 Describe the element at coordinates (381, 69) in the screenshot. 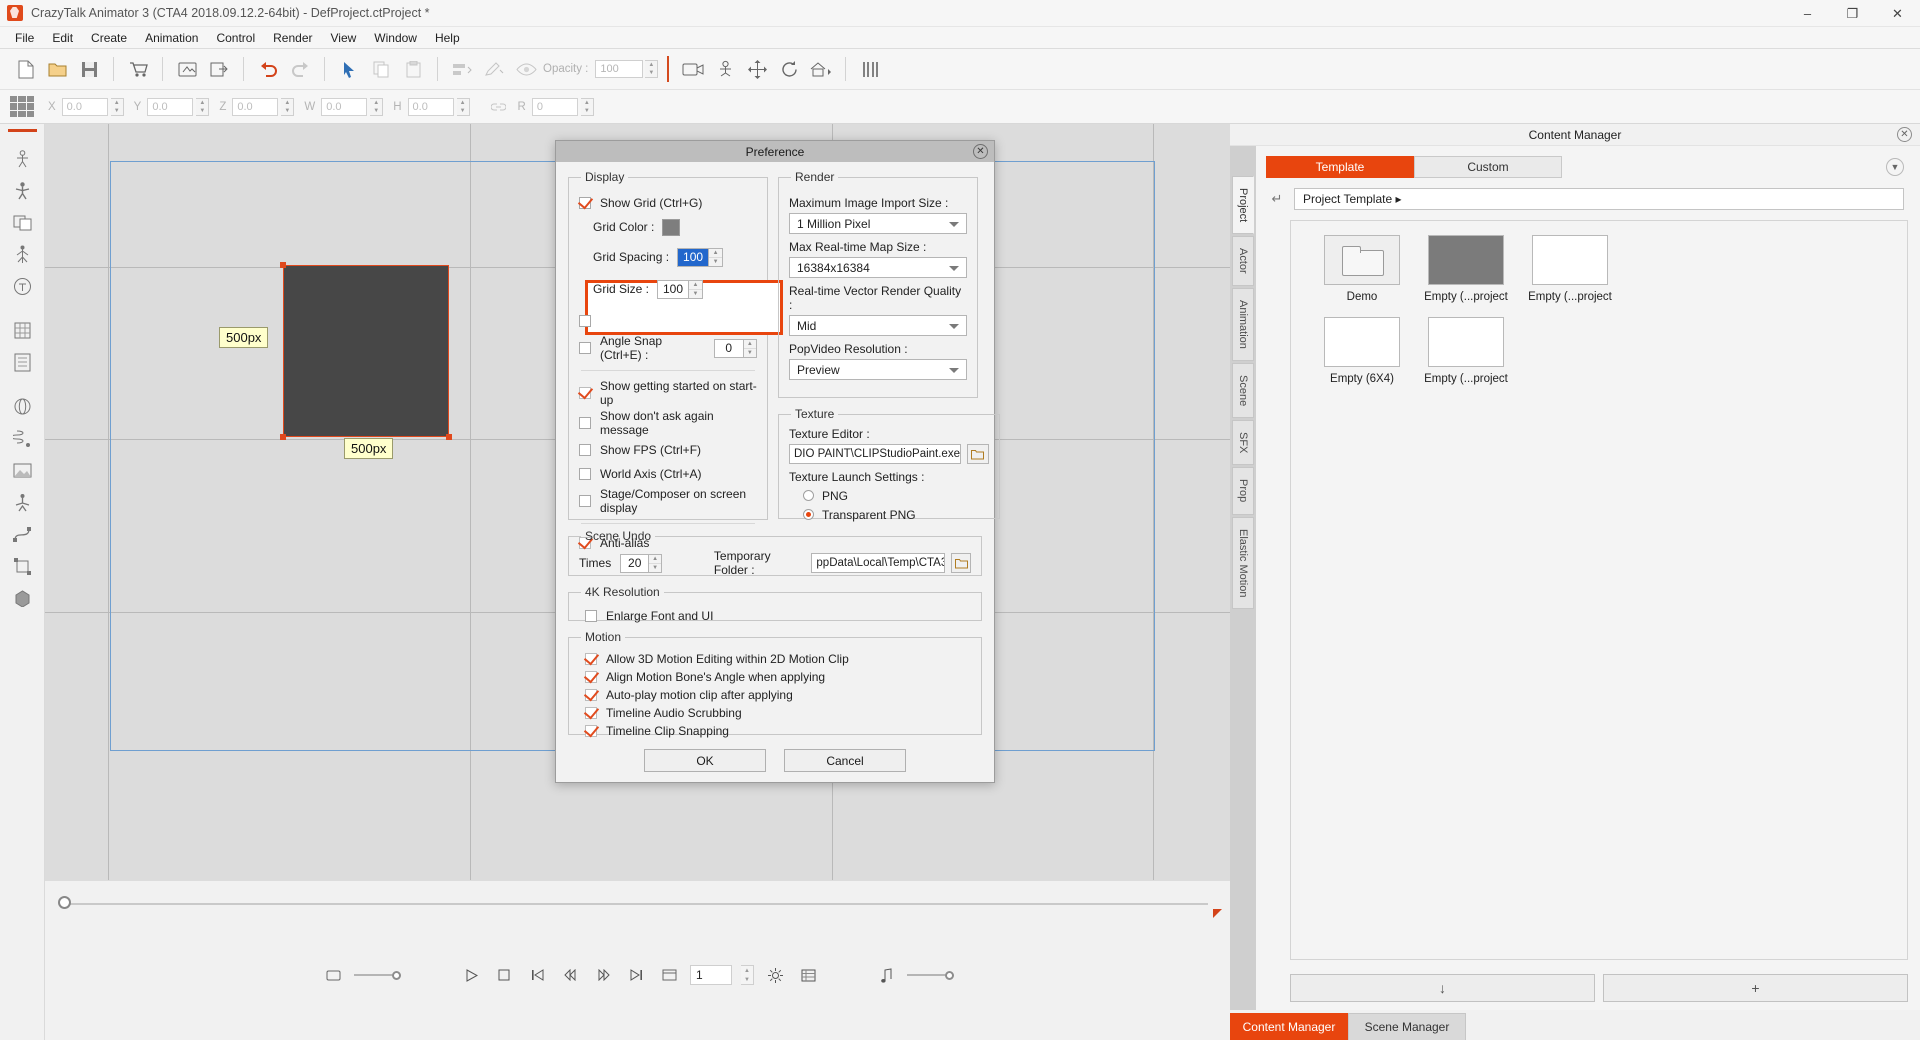

I see `copy-icon` at that location.